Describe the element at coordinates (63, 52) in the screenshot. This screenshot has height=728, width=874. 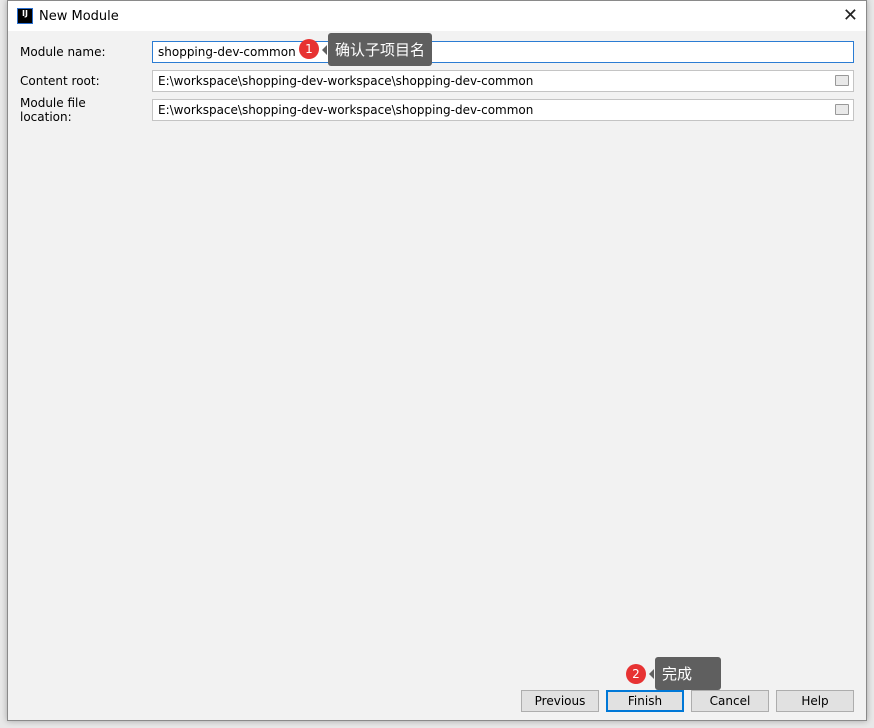
I see `module-name-label: Module name:` at that location.